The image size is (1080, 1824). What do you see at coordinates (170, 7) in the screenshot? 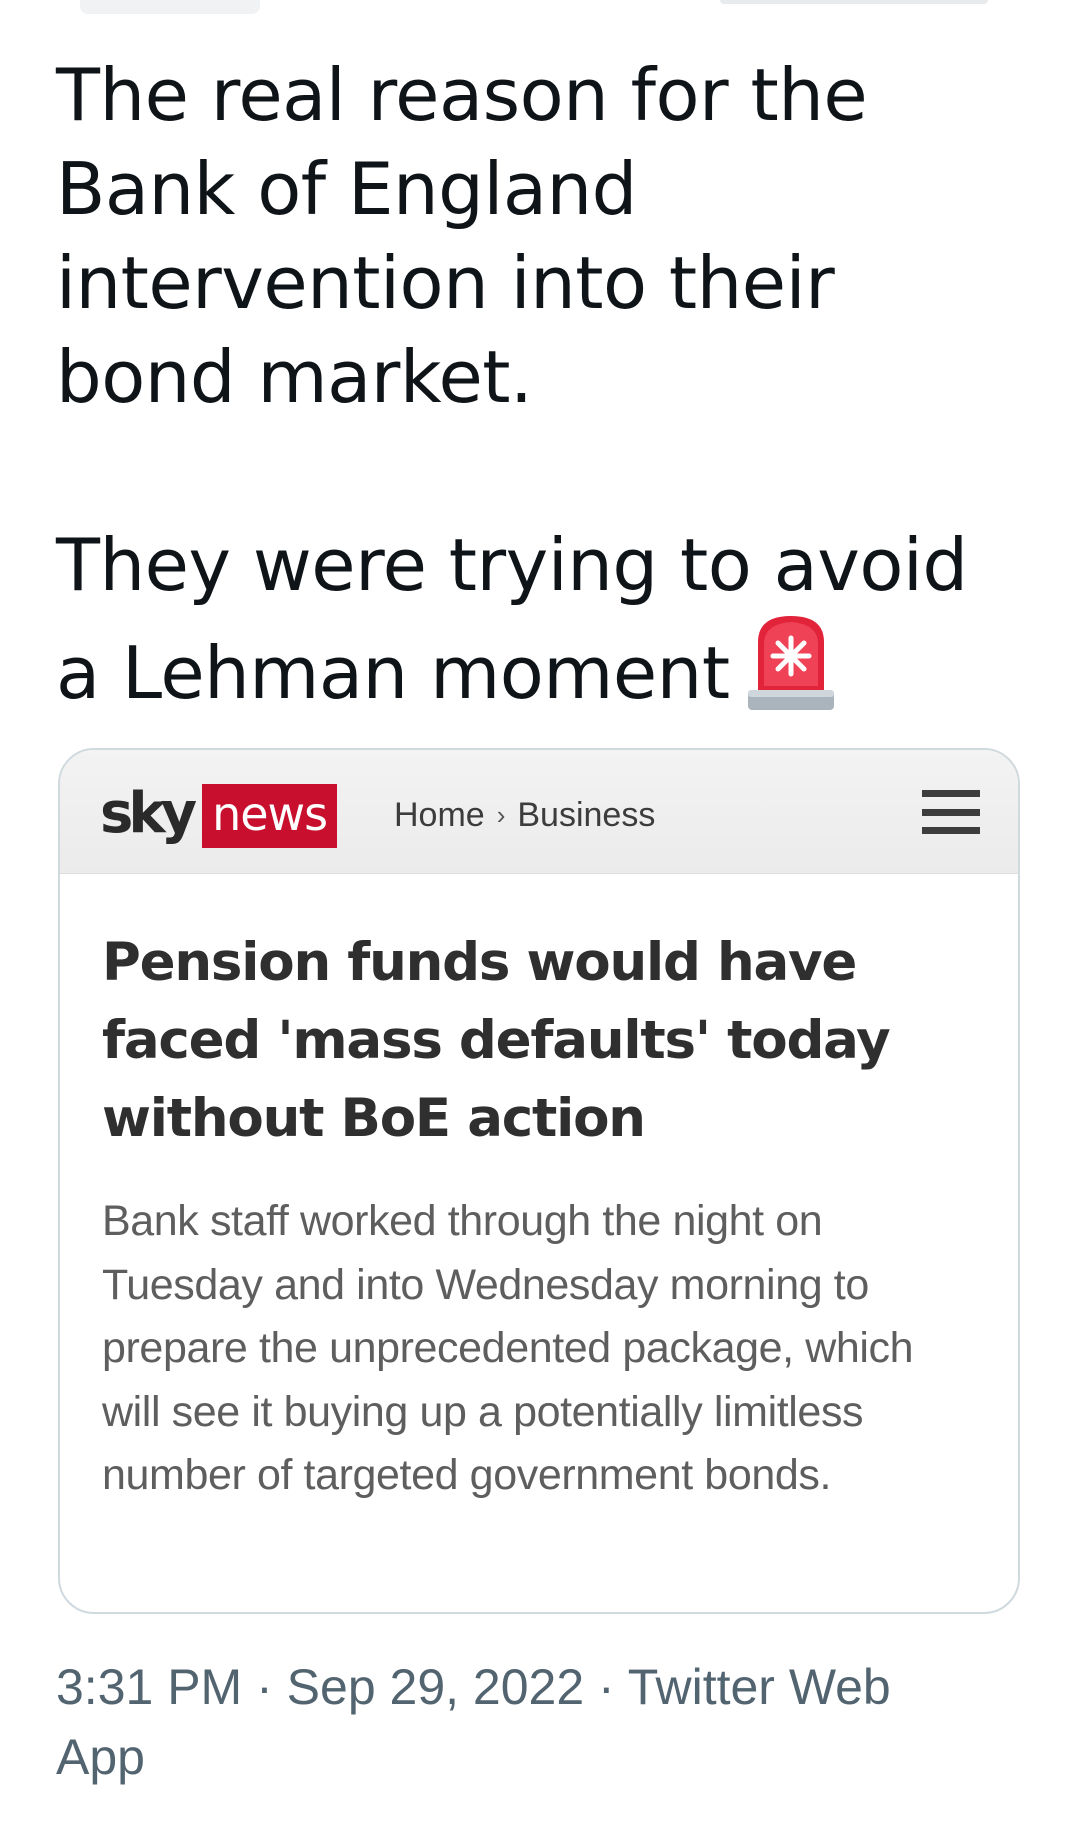
I see `cropped-avatar-remnant` at bounding box center [170, 7].